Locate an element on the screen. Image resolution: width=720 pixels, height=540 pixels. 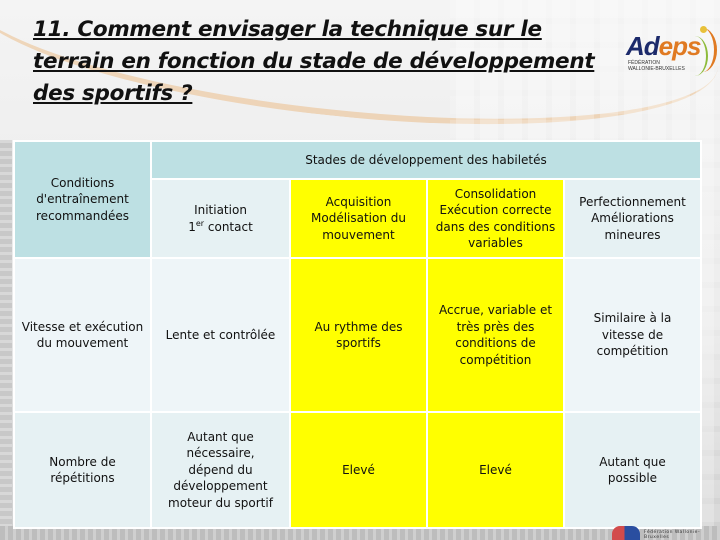
adeps-logo-subtitle: Fédération Wallonie-Bruxelles is located at coordinates (656, 66).